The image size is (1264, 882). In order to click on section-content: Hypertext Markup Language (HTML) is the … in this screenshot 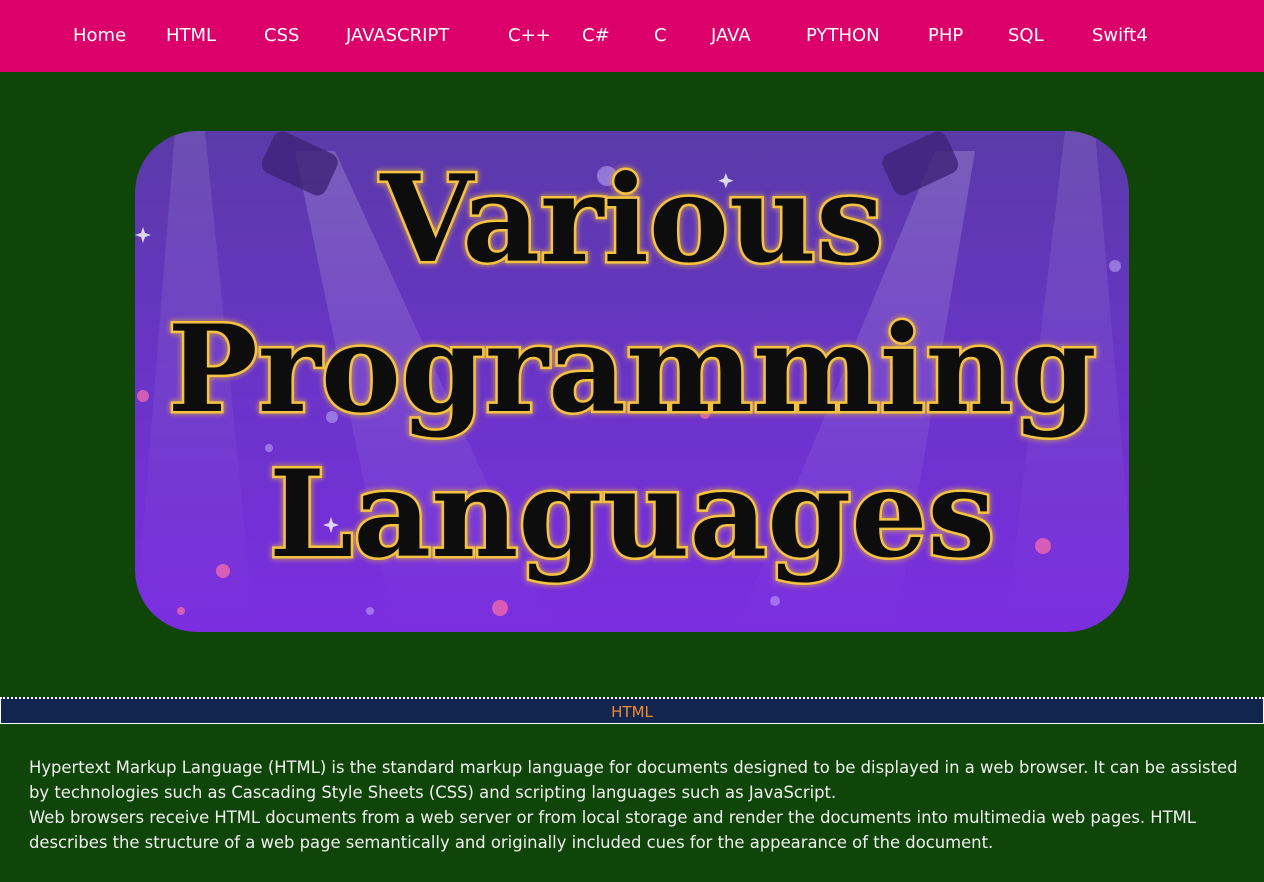, I will do `click(634, 805)`.